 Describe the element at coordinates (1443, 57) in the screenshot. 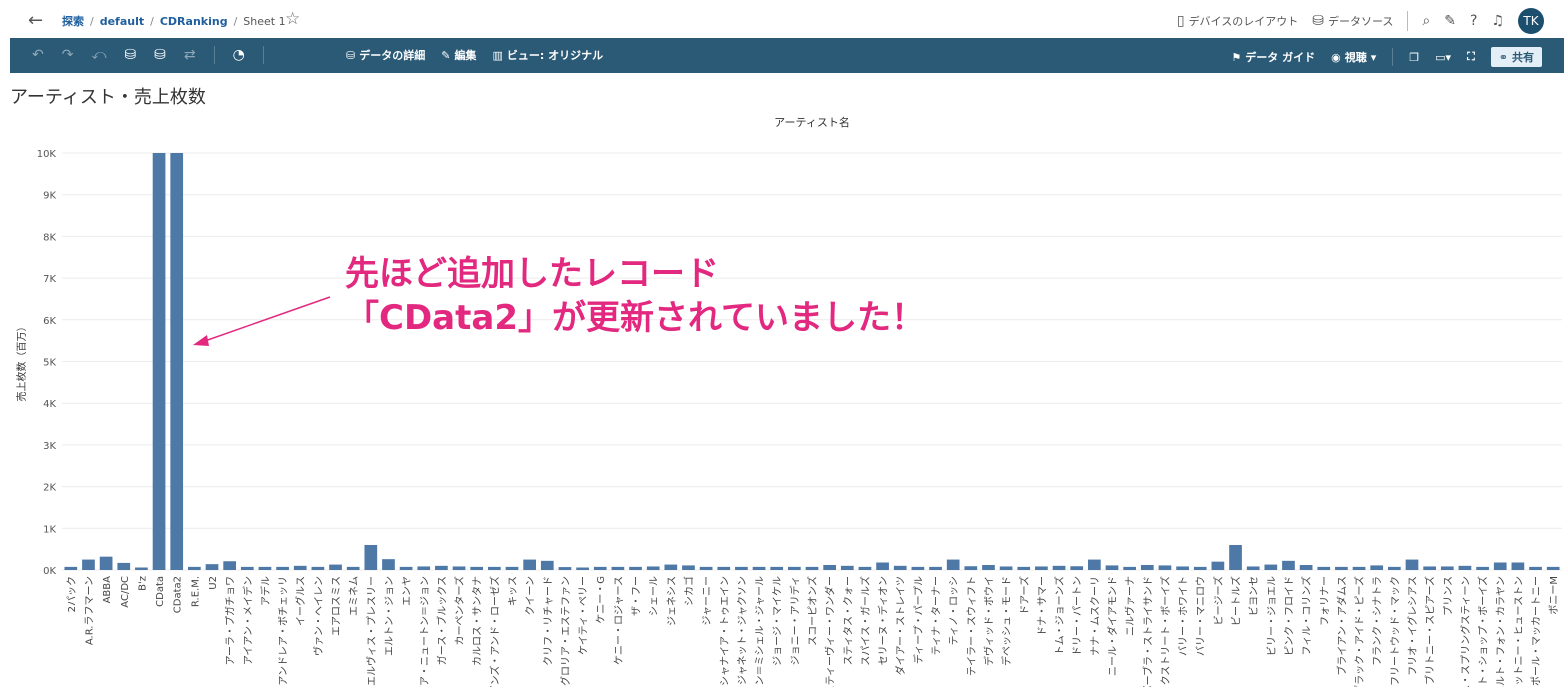

I see `present-icon: ▭▾` at that location.